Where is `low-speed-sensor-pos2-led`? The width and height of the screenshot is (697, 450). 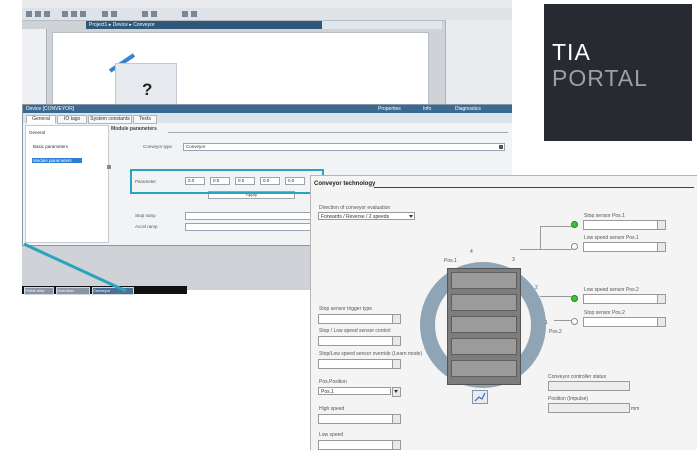 low-speed-sensor-pos2-led is located at coordinates (574, 298).